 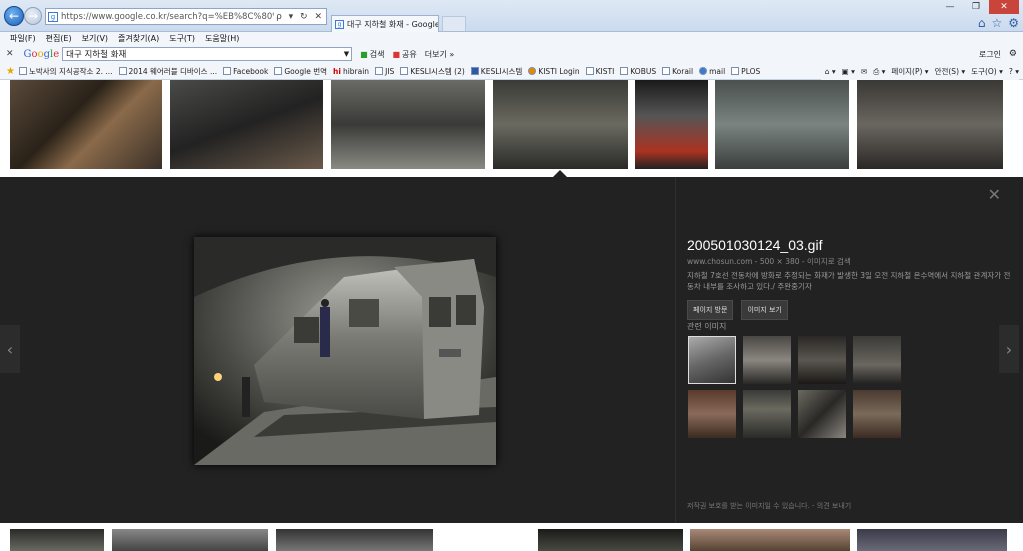 I want to click on favorites-star-icon: ★, so click(x=10, y=71).